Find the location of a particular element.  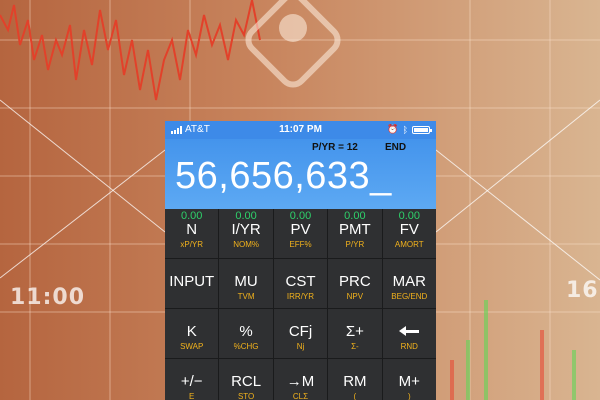

key-label: K is located at coordinates (191, 331).